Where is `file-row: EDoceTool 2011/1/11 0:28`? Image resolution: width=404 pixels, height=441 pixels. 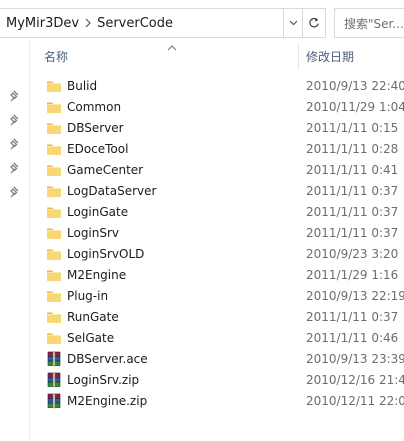
file-row: EDoceTool 2011/1/11 0:28 is located at coordinates (217, 149).